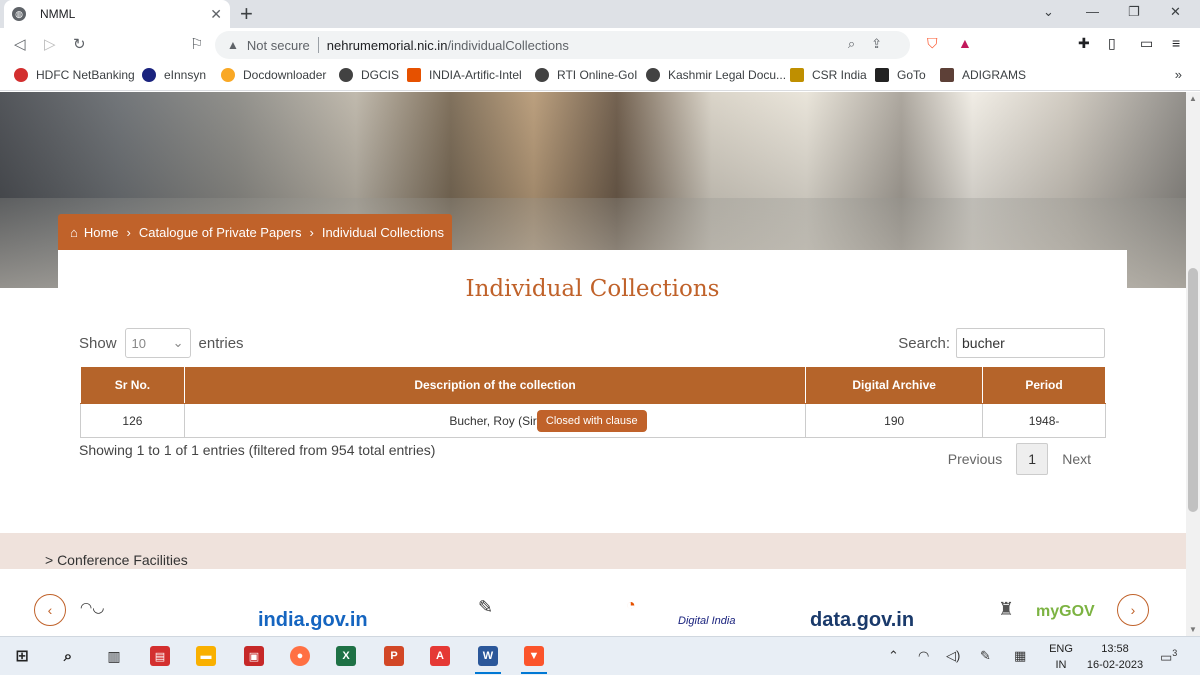 Image resolution: width=1200 pixels, height=675 pixels. What do you see at coordinates (216, 14) in the screenshot?
I see `close-tab-icon: ✕` at bounding box center [216, 14].